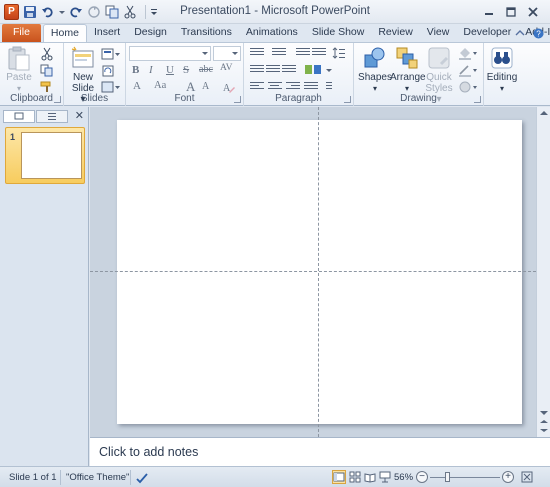 This screenshot has width=550, height=487. Describe the element at coordinates (489, 11) in the screenshot. I see `minimize-button` at that location.